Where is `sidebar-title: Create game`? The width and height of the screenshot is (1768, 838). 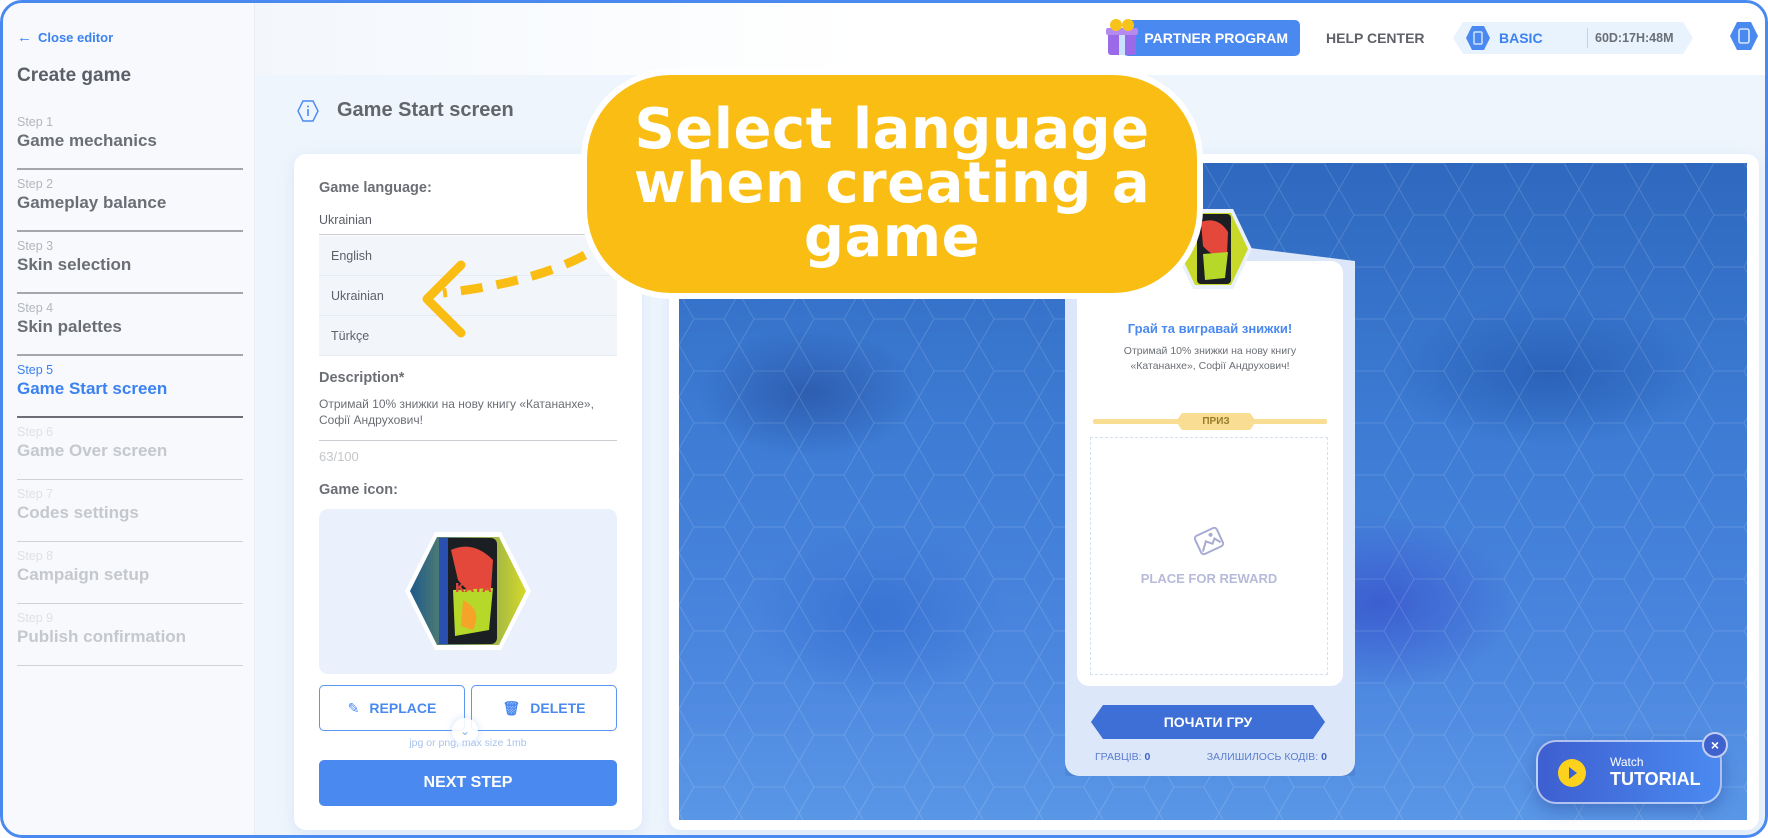 sidebar-title: Create game is located at coordinates (74, 75).